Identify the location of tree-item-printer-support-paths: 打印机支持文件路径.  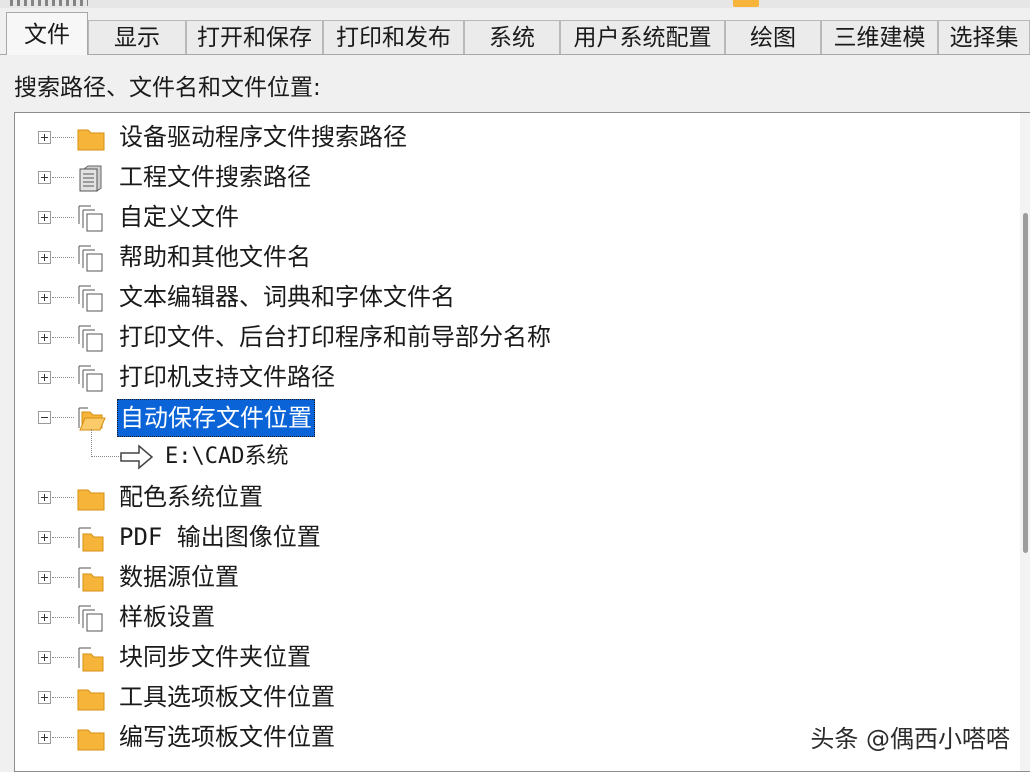
(515, 377).